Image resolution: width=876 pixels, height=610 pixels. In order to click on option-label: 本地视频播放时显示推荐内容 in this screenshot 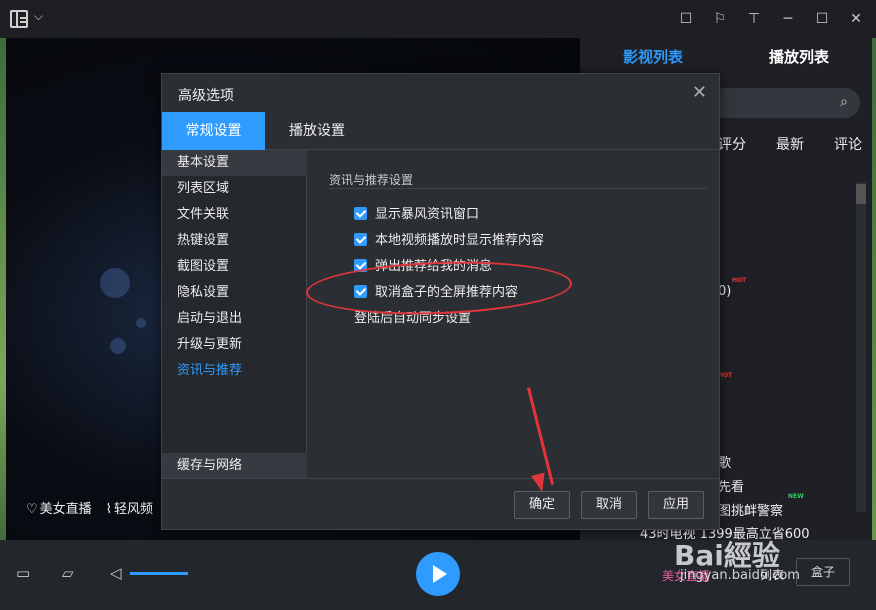, I will do `click(460, 240)`.